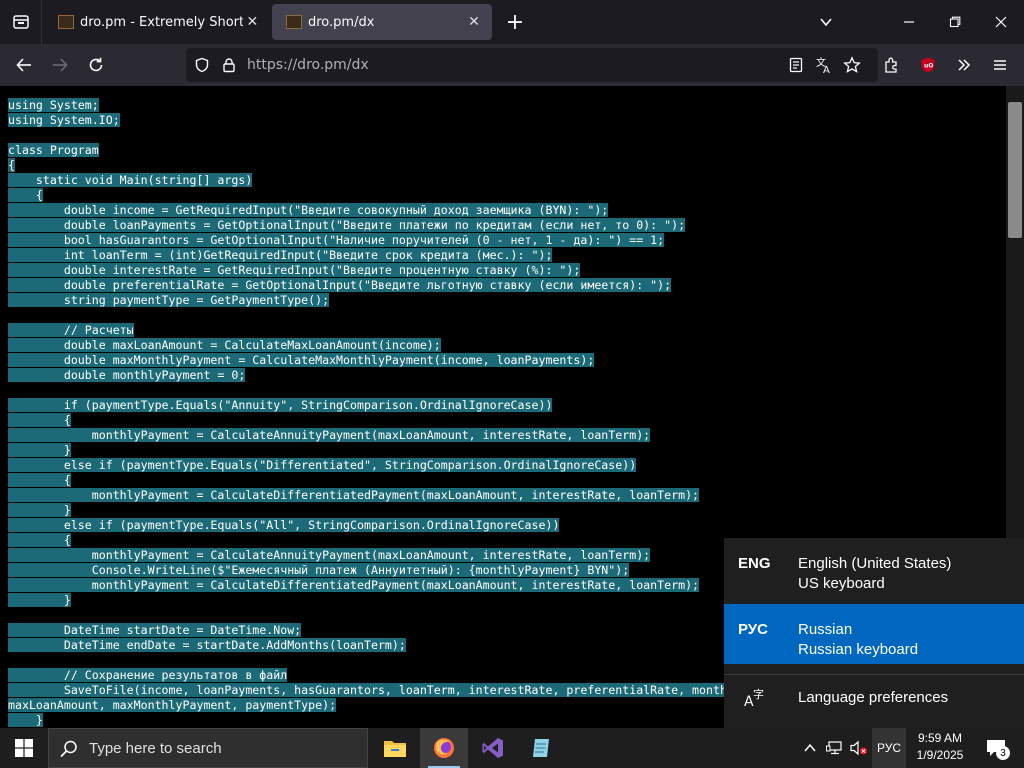  What do you see at coordinates (161, 22) in the screenshot?
I see `tab-title: dro.pm - Extremely Short Links` at bounding box center [161, 22].